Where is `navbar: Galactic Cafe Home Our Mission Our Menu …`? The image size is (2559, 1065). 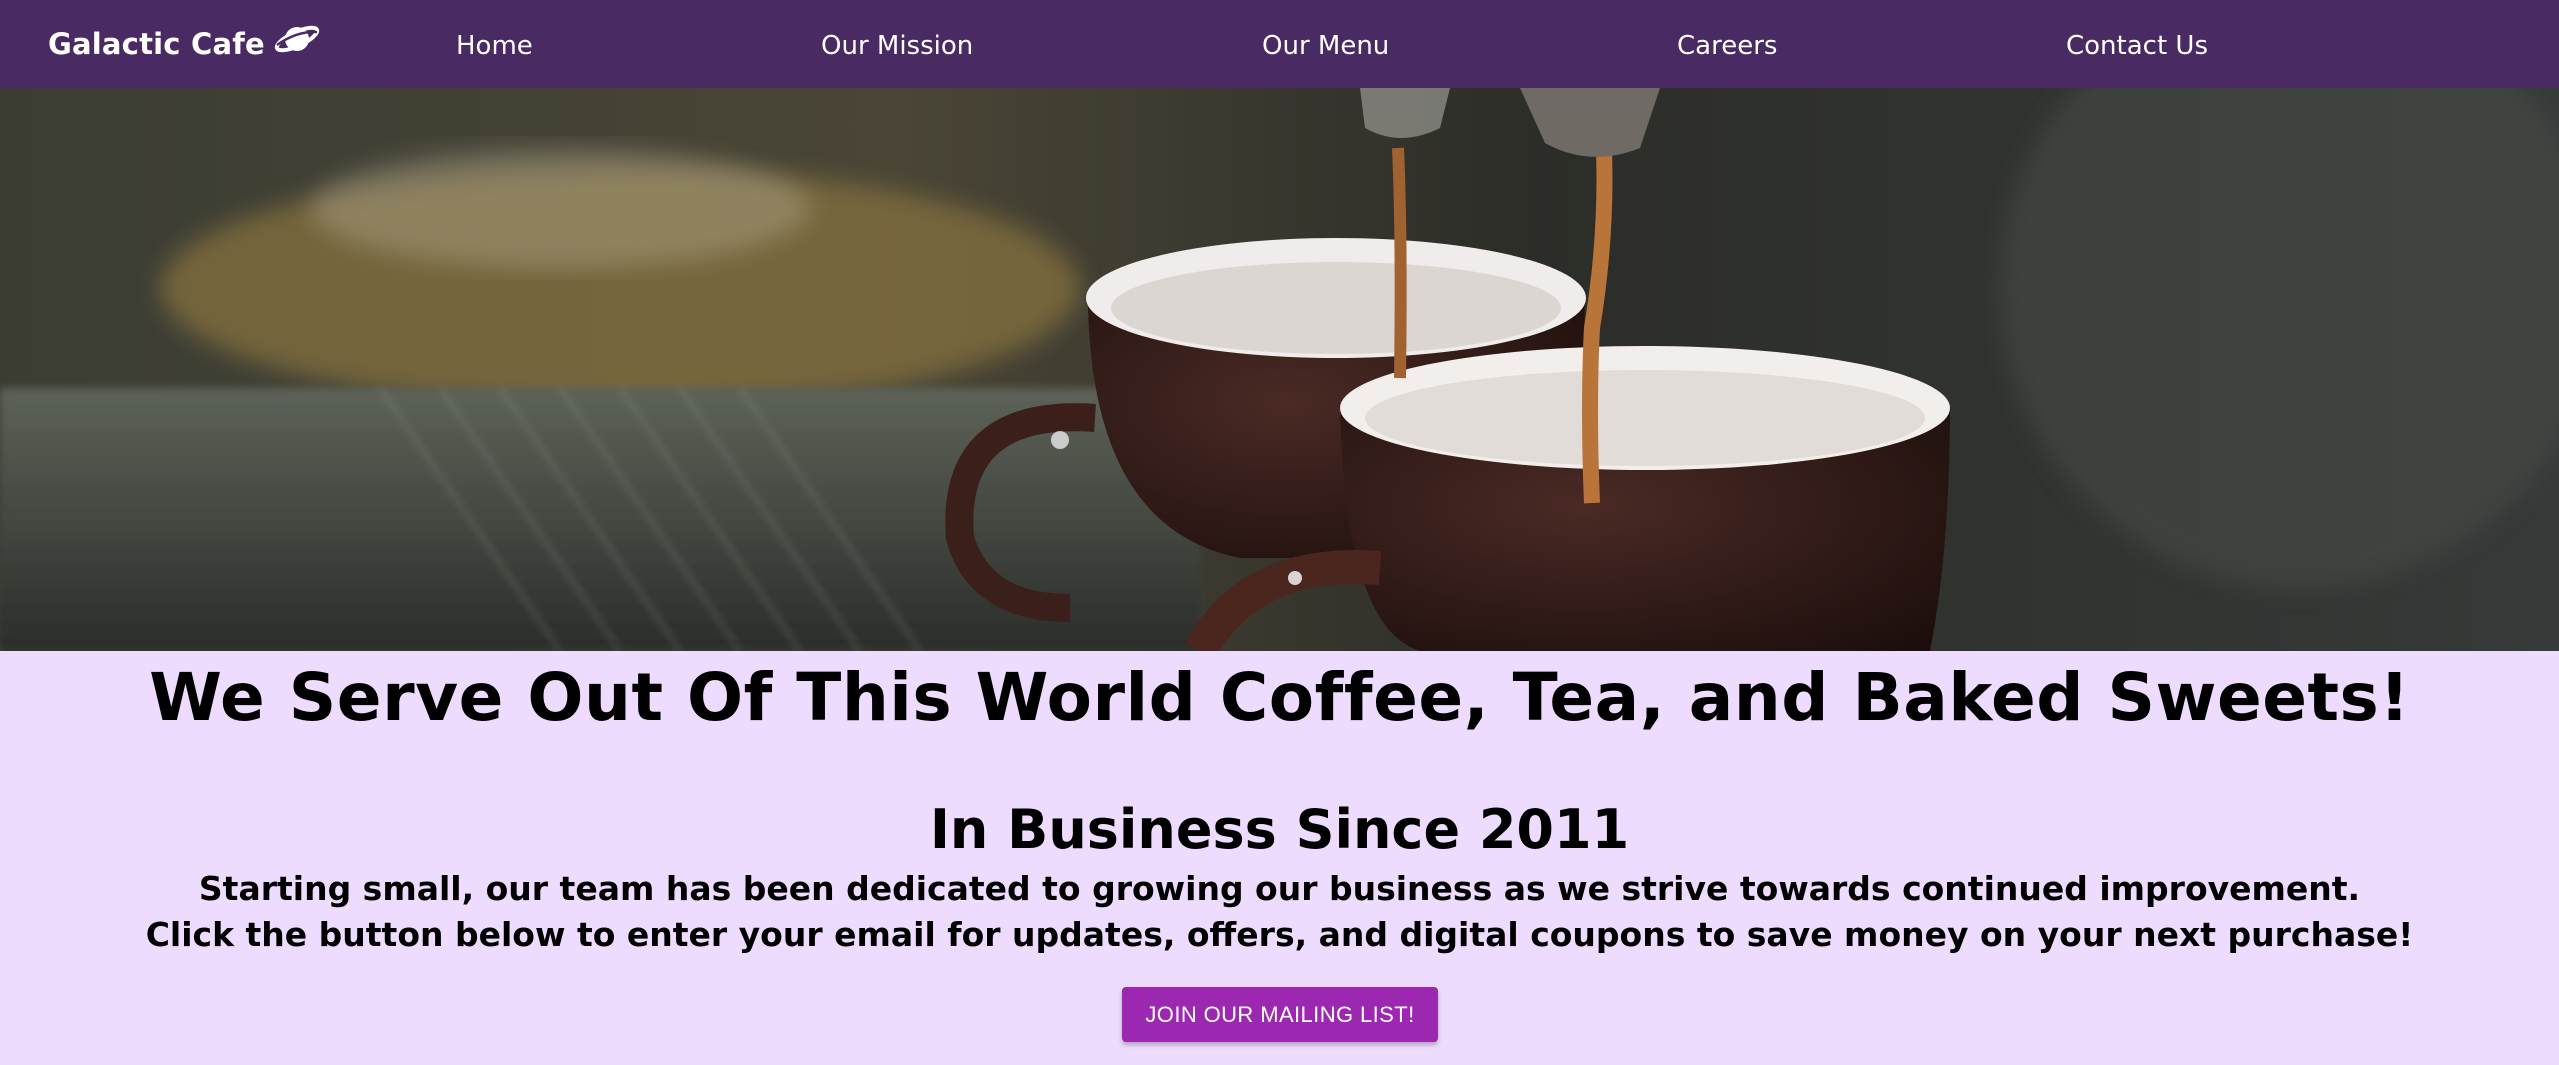 navbar: Galactic Cafe Home Our Mission Our Menu … is located at coordinates (1279, 44).